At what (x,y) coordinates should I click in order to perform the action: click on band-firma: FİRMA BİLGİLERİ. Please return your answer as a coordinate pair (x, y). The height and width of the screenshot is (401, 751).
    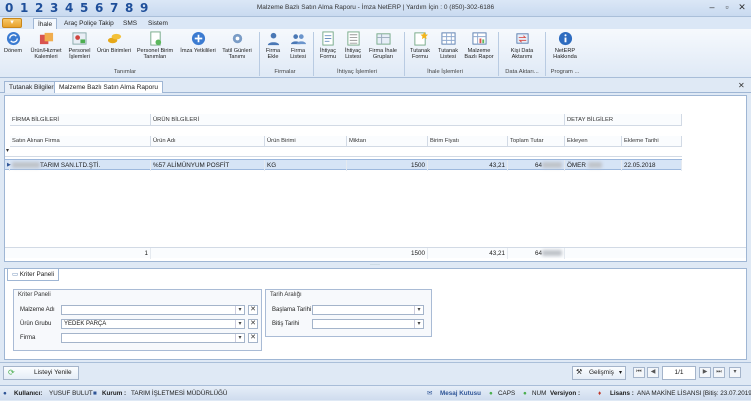
    Looking at the image, I should click on (80, 120).